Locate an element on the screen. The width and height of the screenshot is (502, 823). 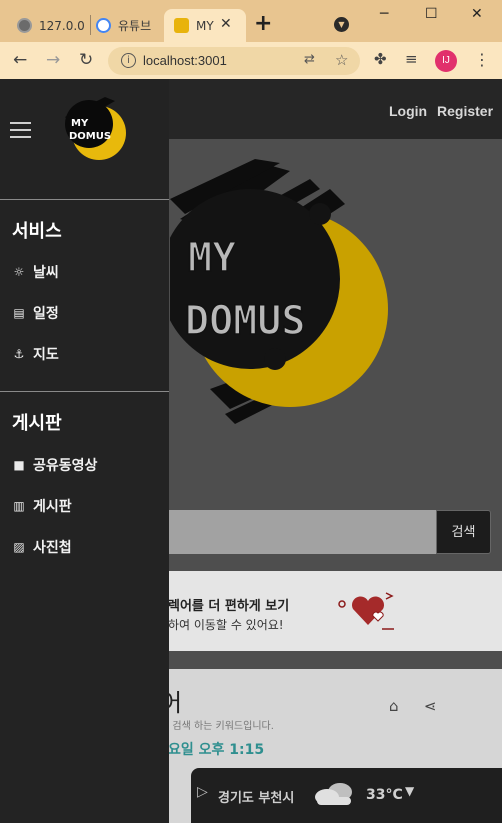
sidebar-item-label: 날씨 is located at coordinates (46, 273).